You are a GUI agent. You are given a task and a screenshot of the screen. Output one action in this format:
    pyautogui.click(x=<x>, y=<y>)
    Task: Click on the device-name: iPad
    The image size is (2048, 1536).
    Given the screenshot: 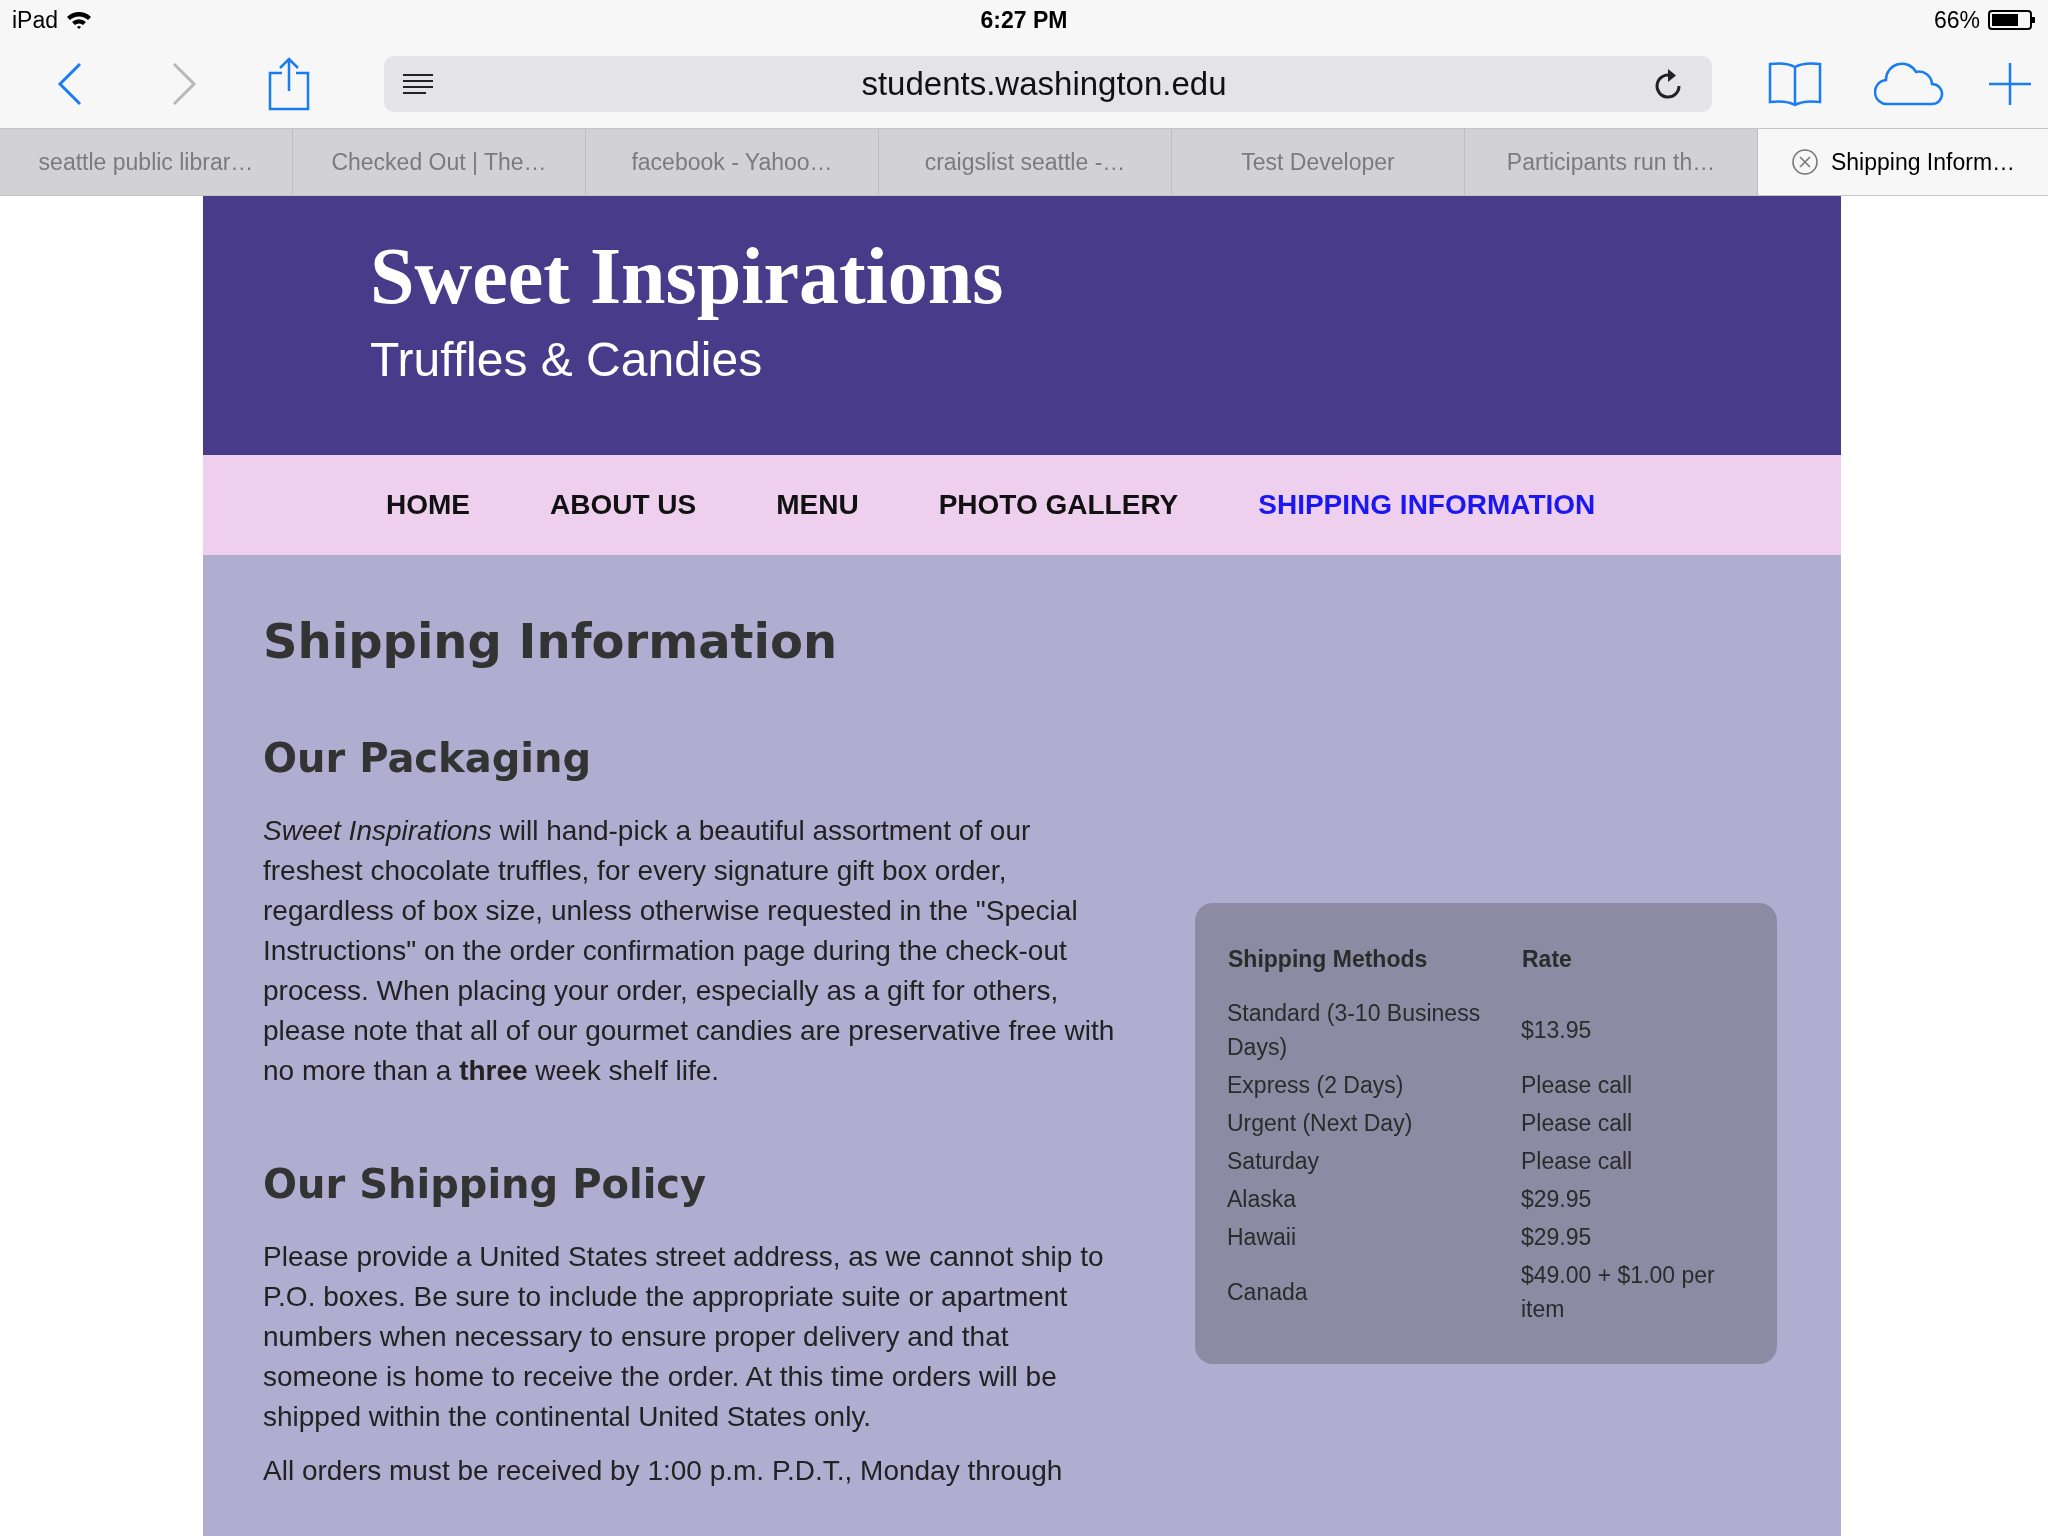 What is the action you would take?
    pyautogui.click(x=35, y=20)
    